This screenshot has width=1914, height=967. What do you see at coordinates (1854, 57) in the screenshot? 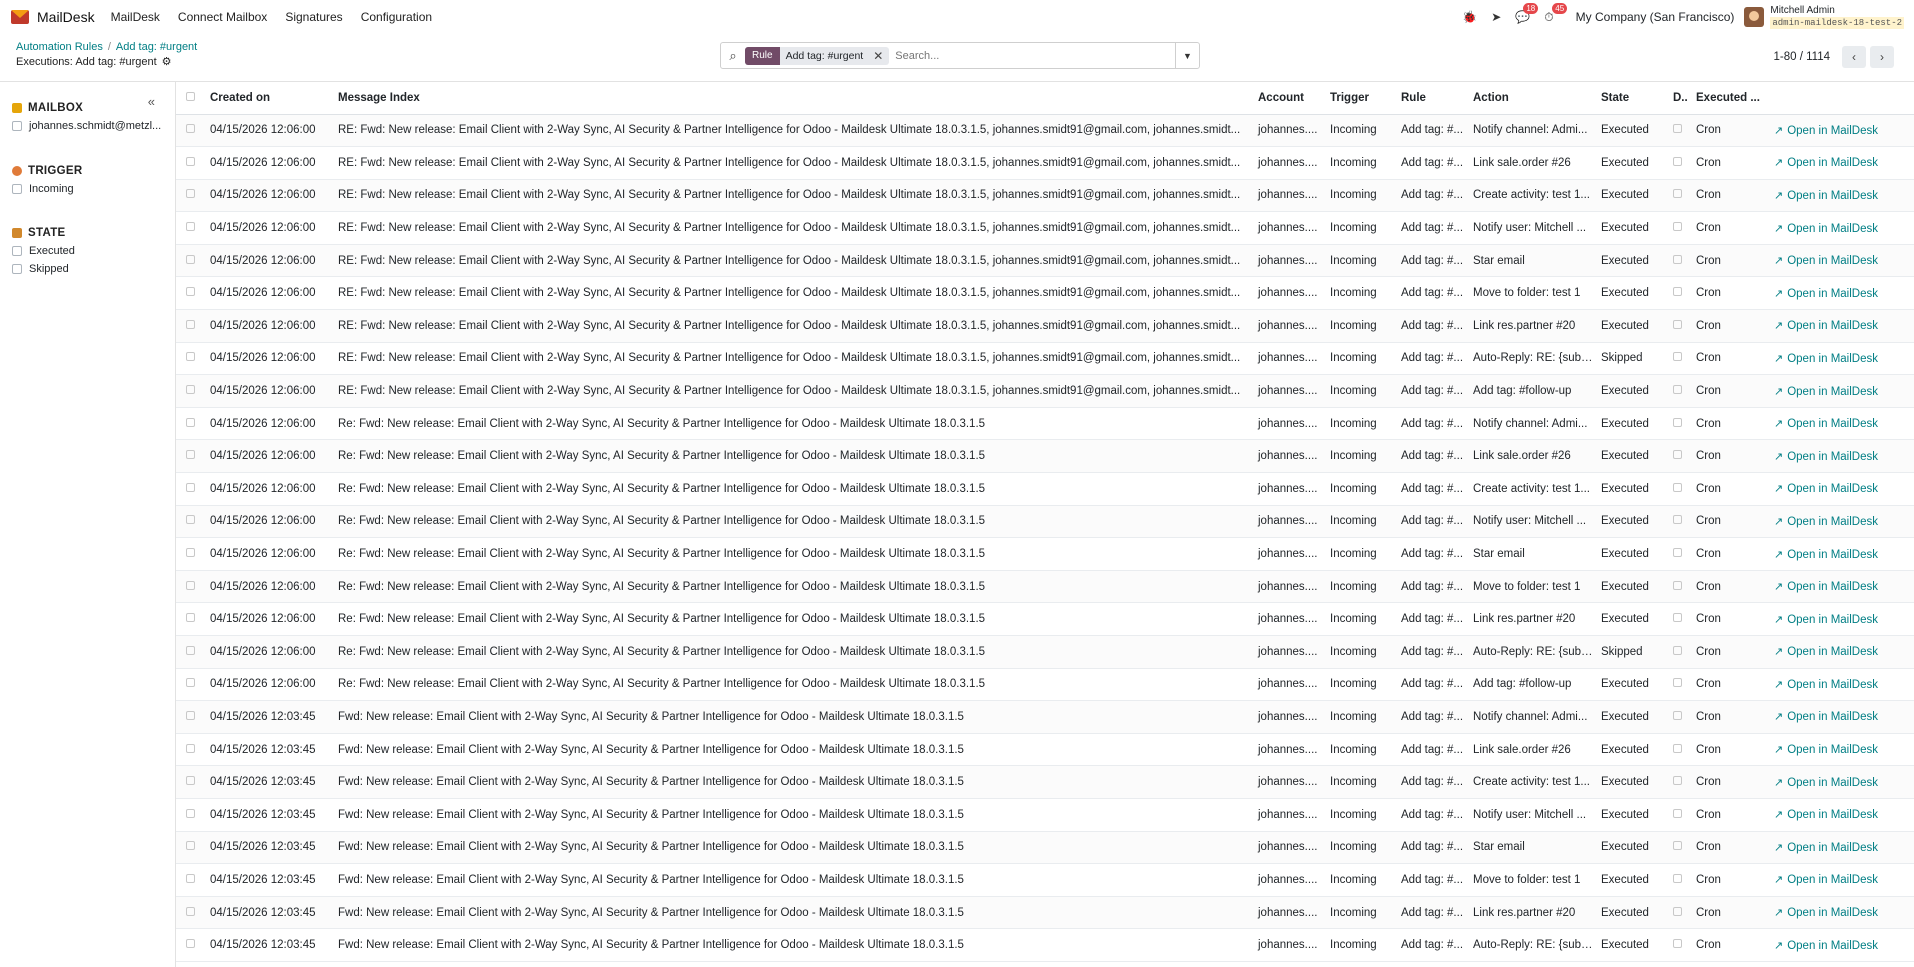
I see `pager-previous-button: ‹` at bounding box center [1854, 57].